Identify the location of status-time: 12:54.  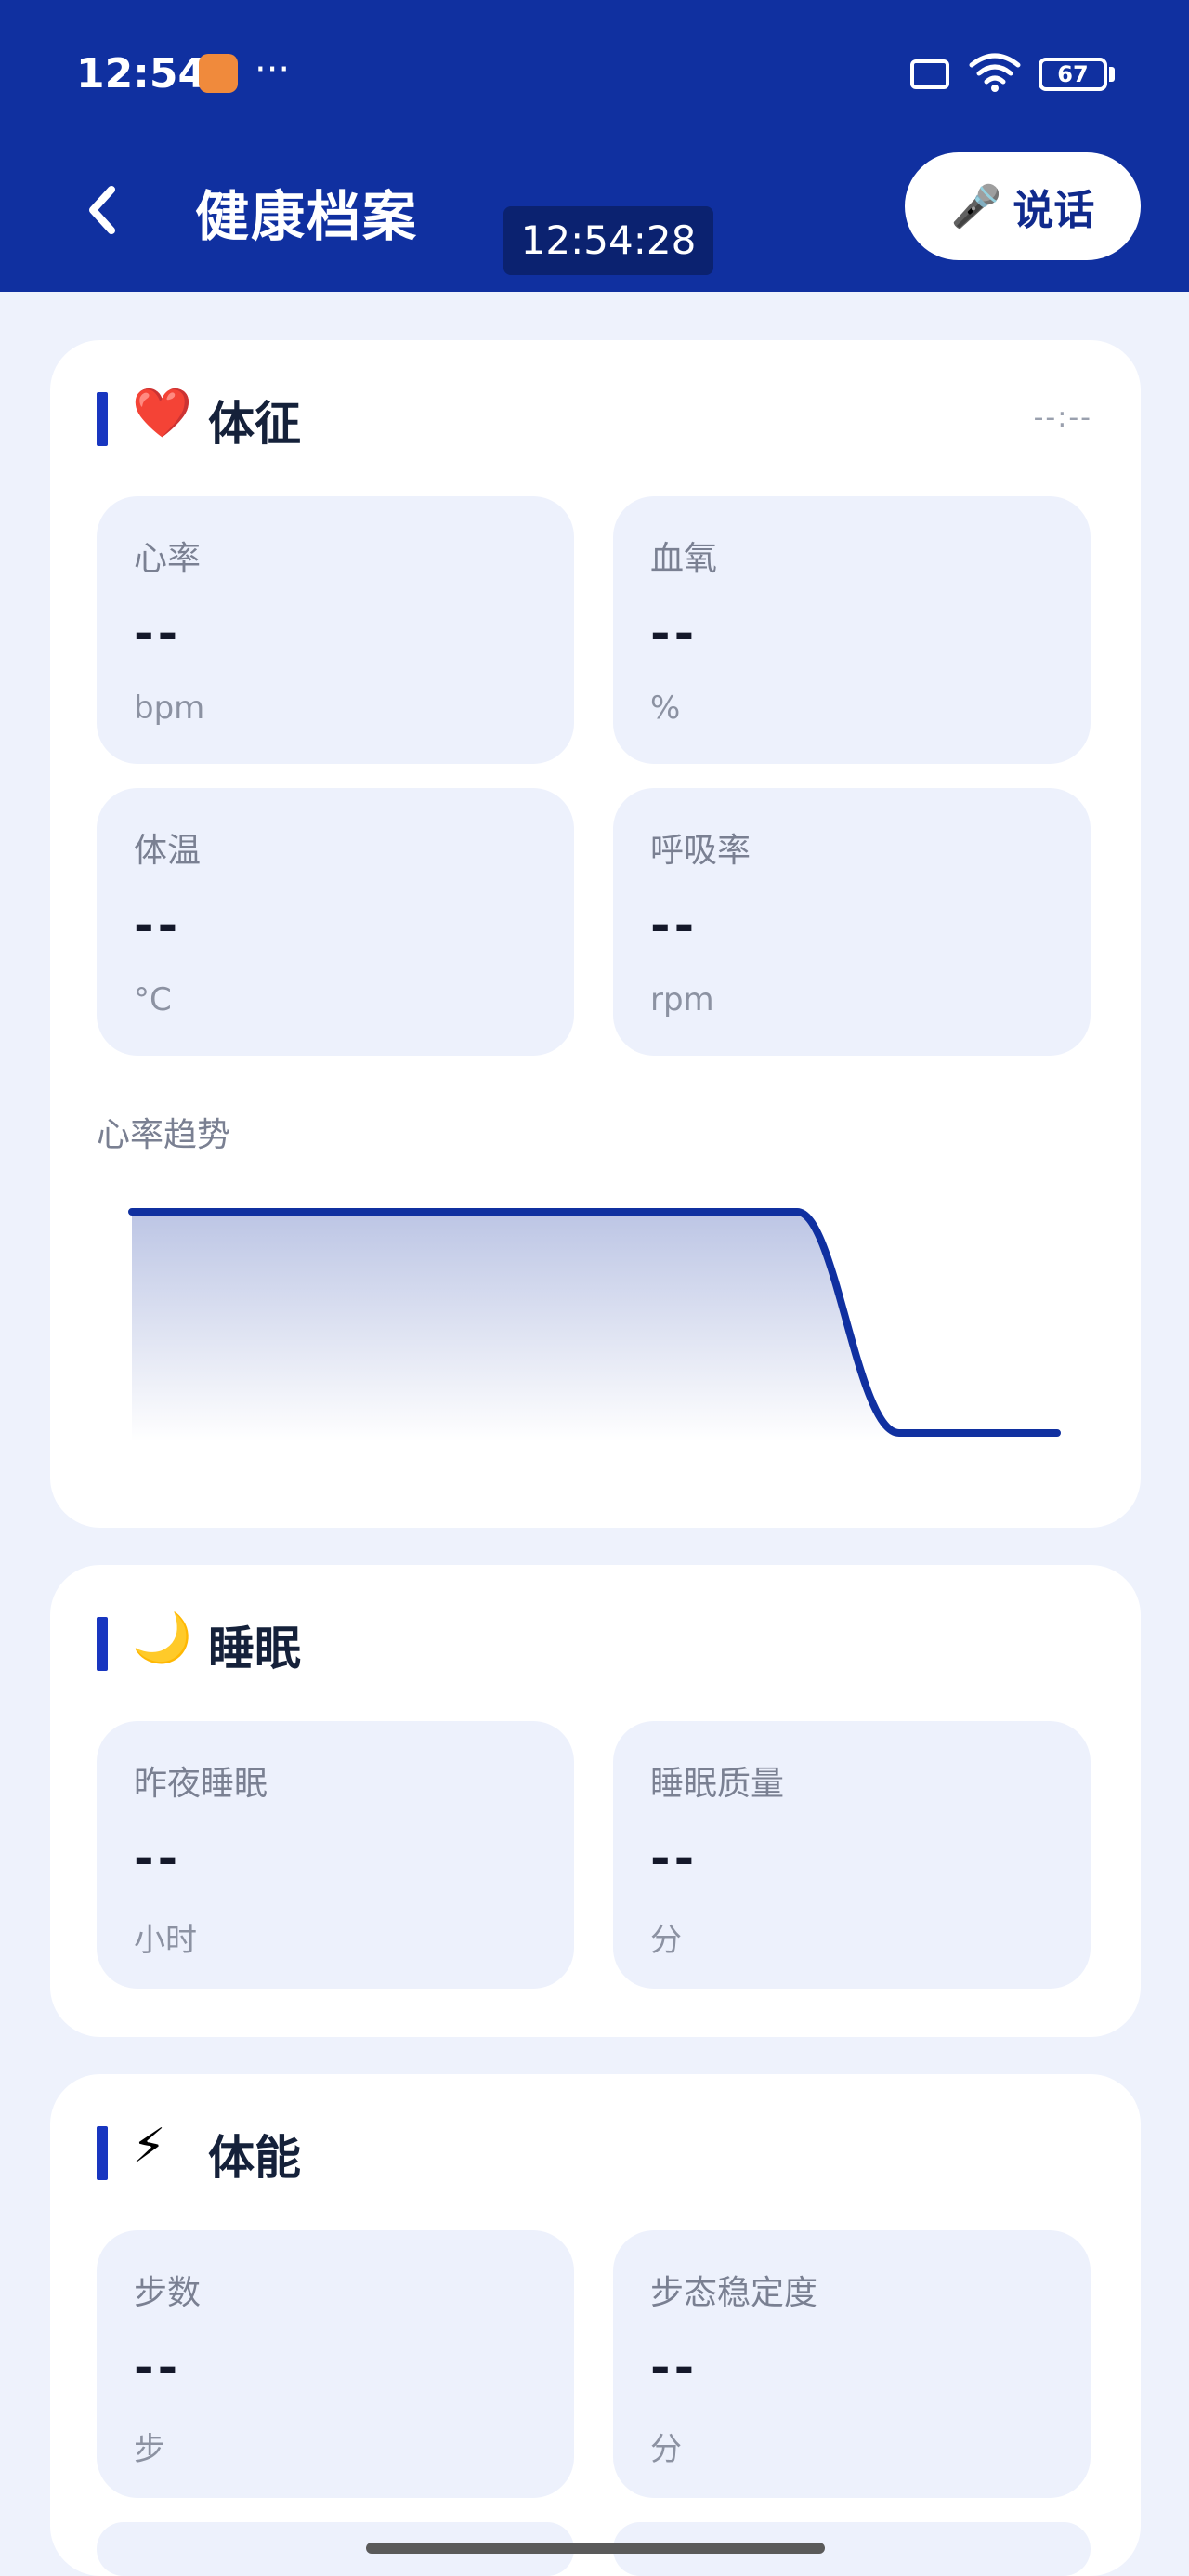
(141, 74).